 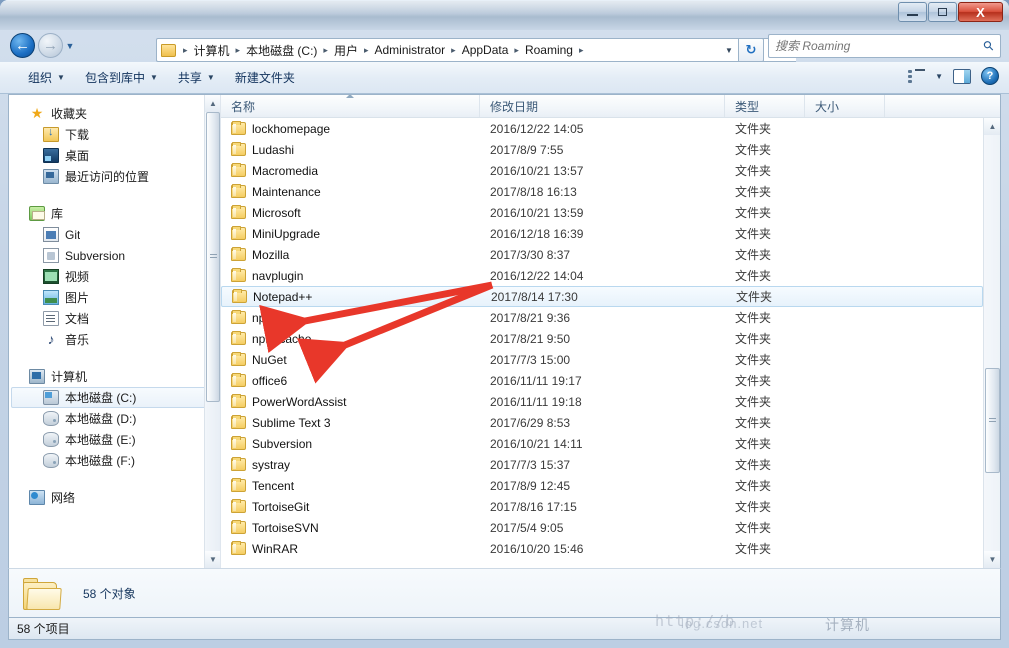 I want to click on nav-group-favorites: ★ 收藏夹 下载 桌面 最近访问的位置, so click(x=114, y=145).